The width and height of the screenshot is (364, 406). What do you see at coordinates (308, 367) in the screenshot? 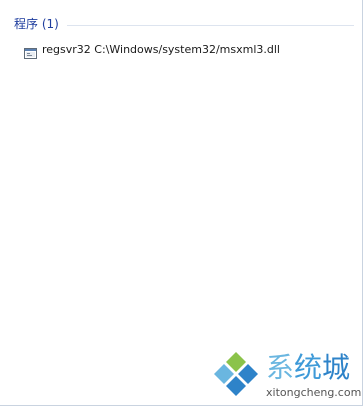
I see `watermark-site-name: 系统城` at bounding box center [308, 367].